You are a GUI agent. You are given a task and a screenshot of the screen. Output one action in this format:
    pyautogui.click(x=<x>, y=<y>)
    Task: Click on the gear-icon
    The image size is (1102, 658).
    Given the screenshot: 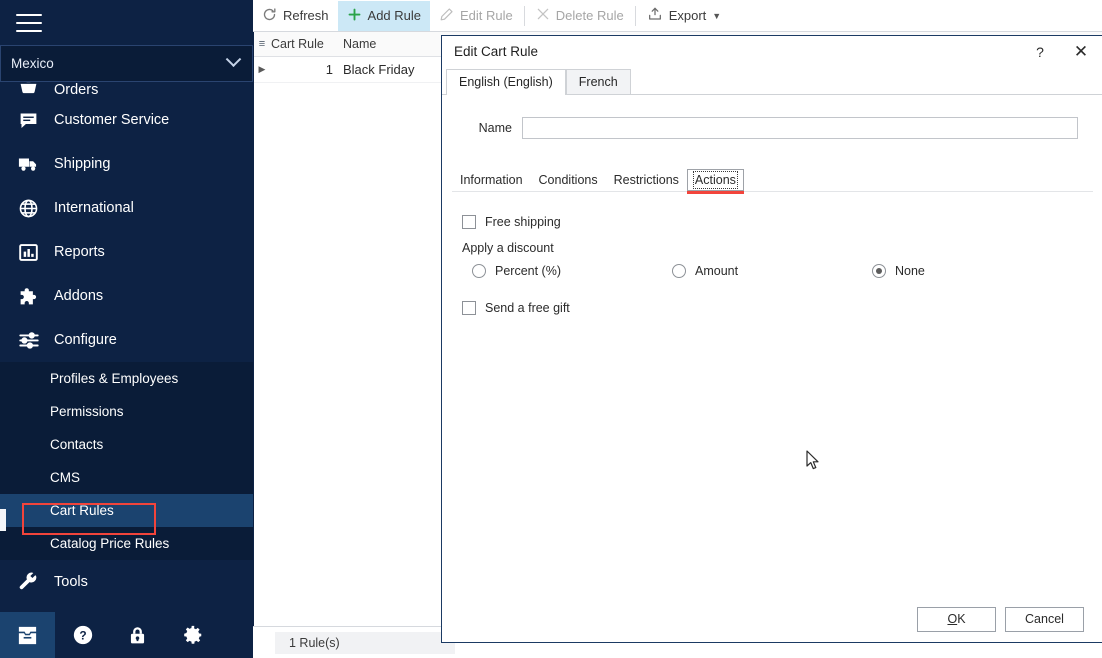 What is the action you would take?
    pyautogui.click(x=192, y=635)
    